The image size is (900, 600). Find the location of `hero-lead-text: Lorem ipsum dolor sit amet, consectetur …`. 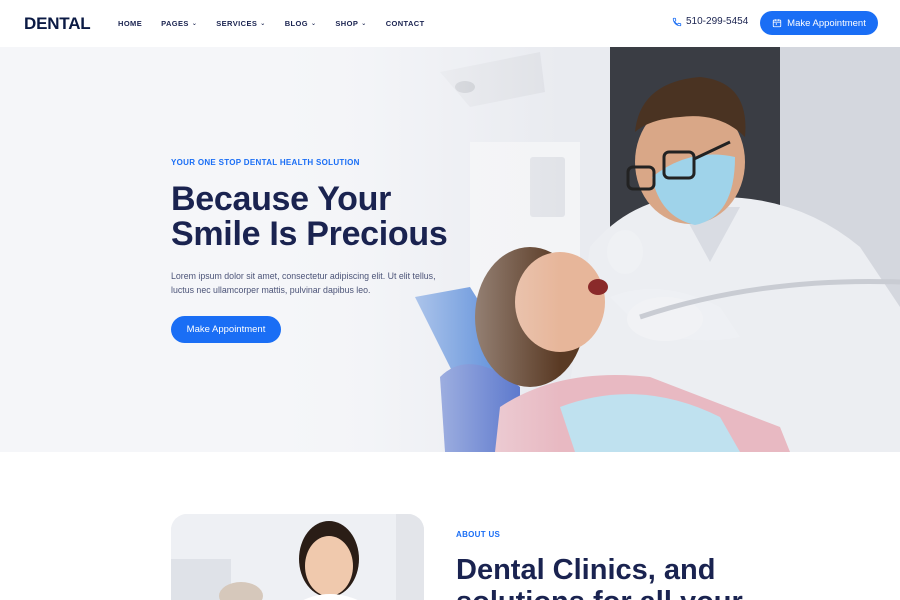

hero-lead-text: Lorem ipsum dolor sit amet, consectetur … is located at coordinates (303, 283).